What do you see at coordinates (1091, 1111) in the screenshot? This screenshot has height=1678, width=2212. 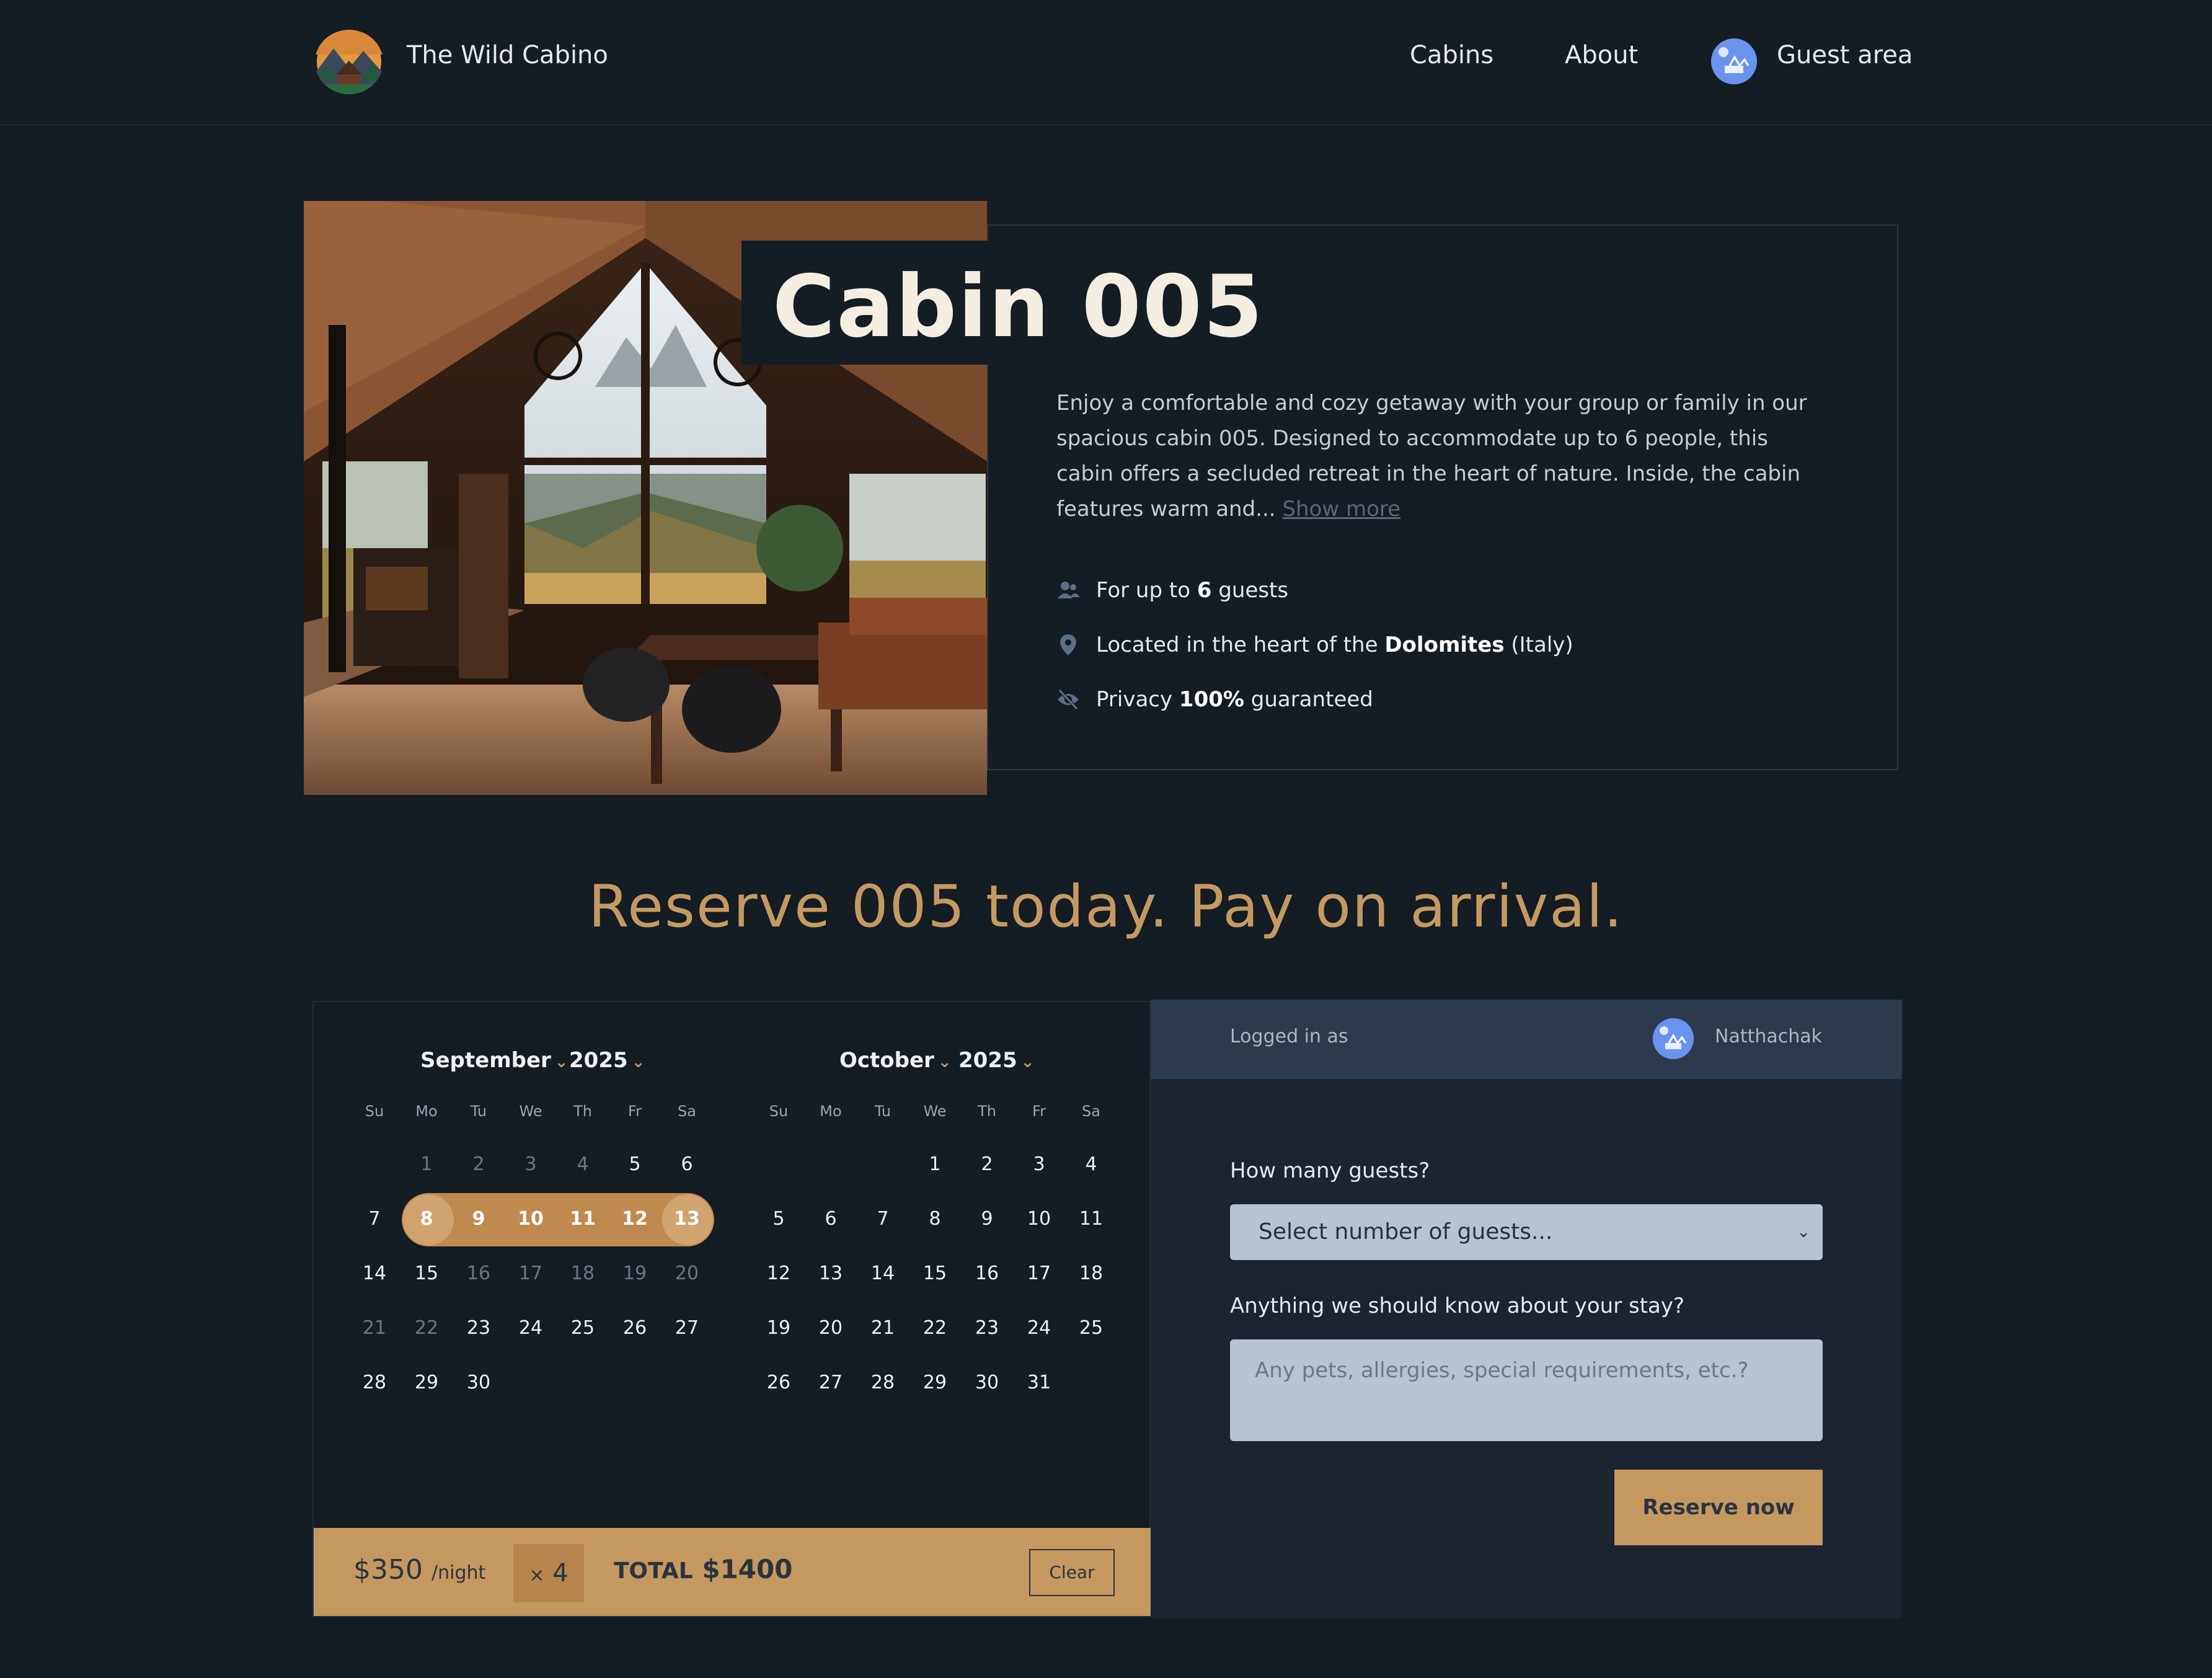 I see `weekday-header: Sa` at bounding box center [1091, 1111].